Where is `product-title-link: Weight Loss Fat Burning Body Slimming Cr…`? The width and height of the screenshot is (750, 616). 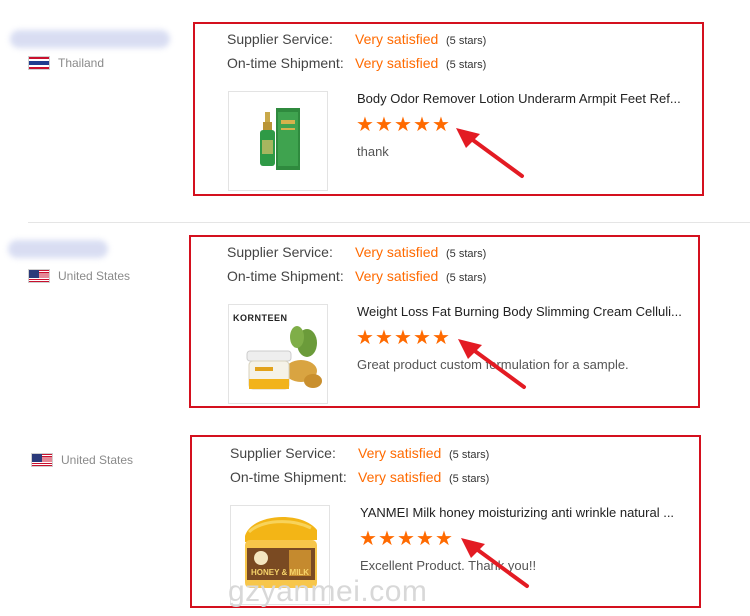
product-title-link: Weight Loss Fat Burning Body Slimming Cr… is located at coordinates (527, 311).